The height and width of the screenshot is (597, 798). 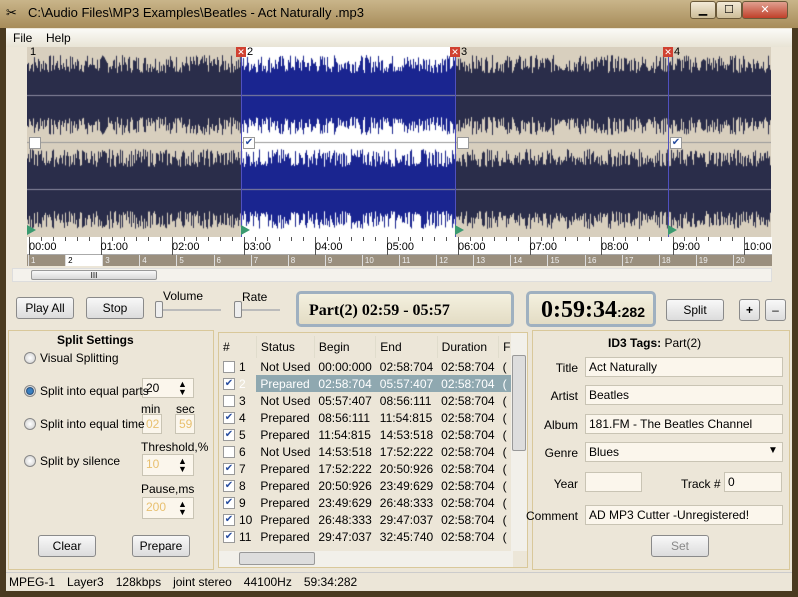 What do you see at coordinates (684, 395) in the screenshot?
I see `artist-input: Beatles` at bounding box center [684, 395].